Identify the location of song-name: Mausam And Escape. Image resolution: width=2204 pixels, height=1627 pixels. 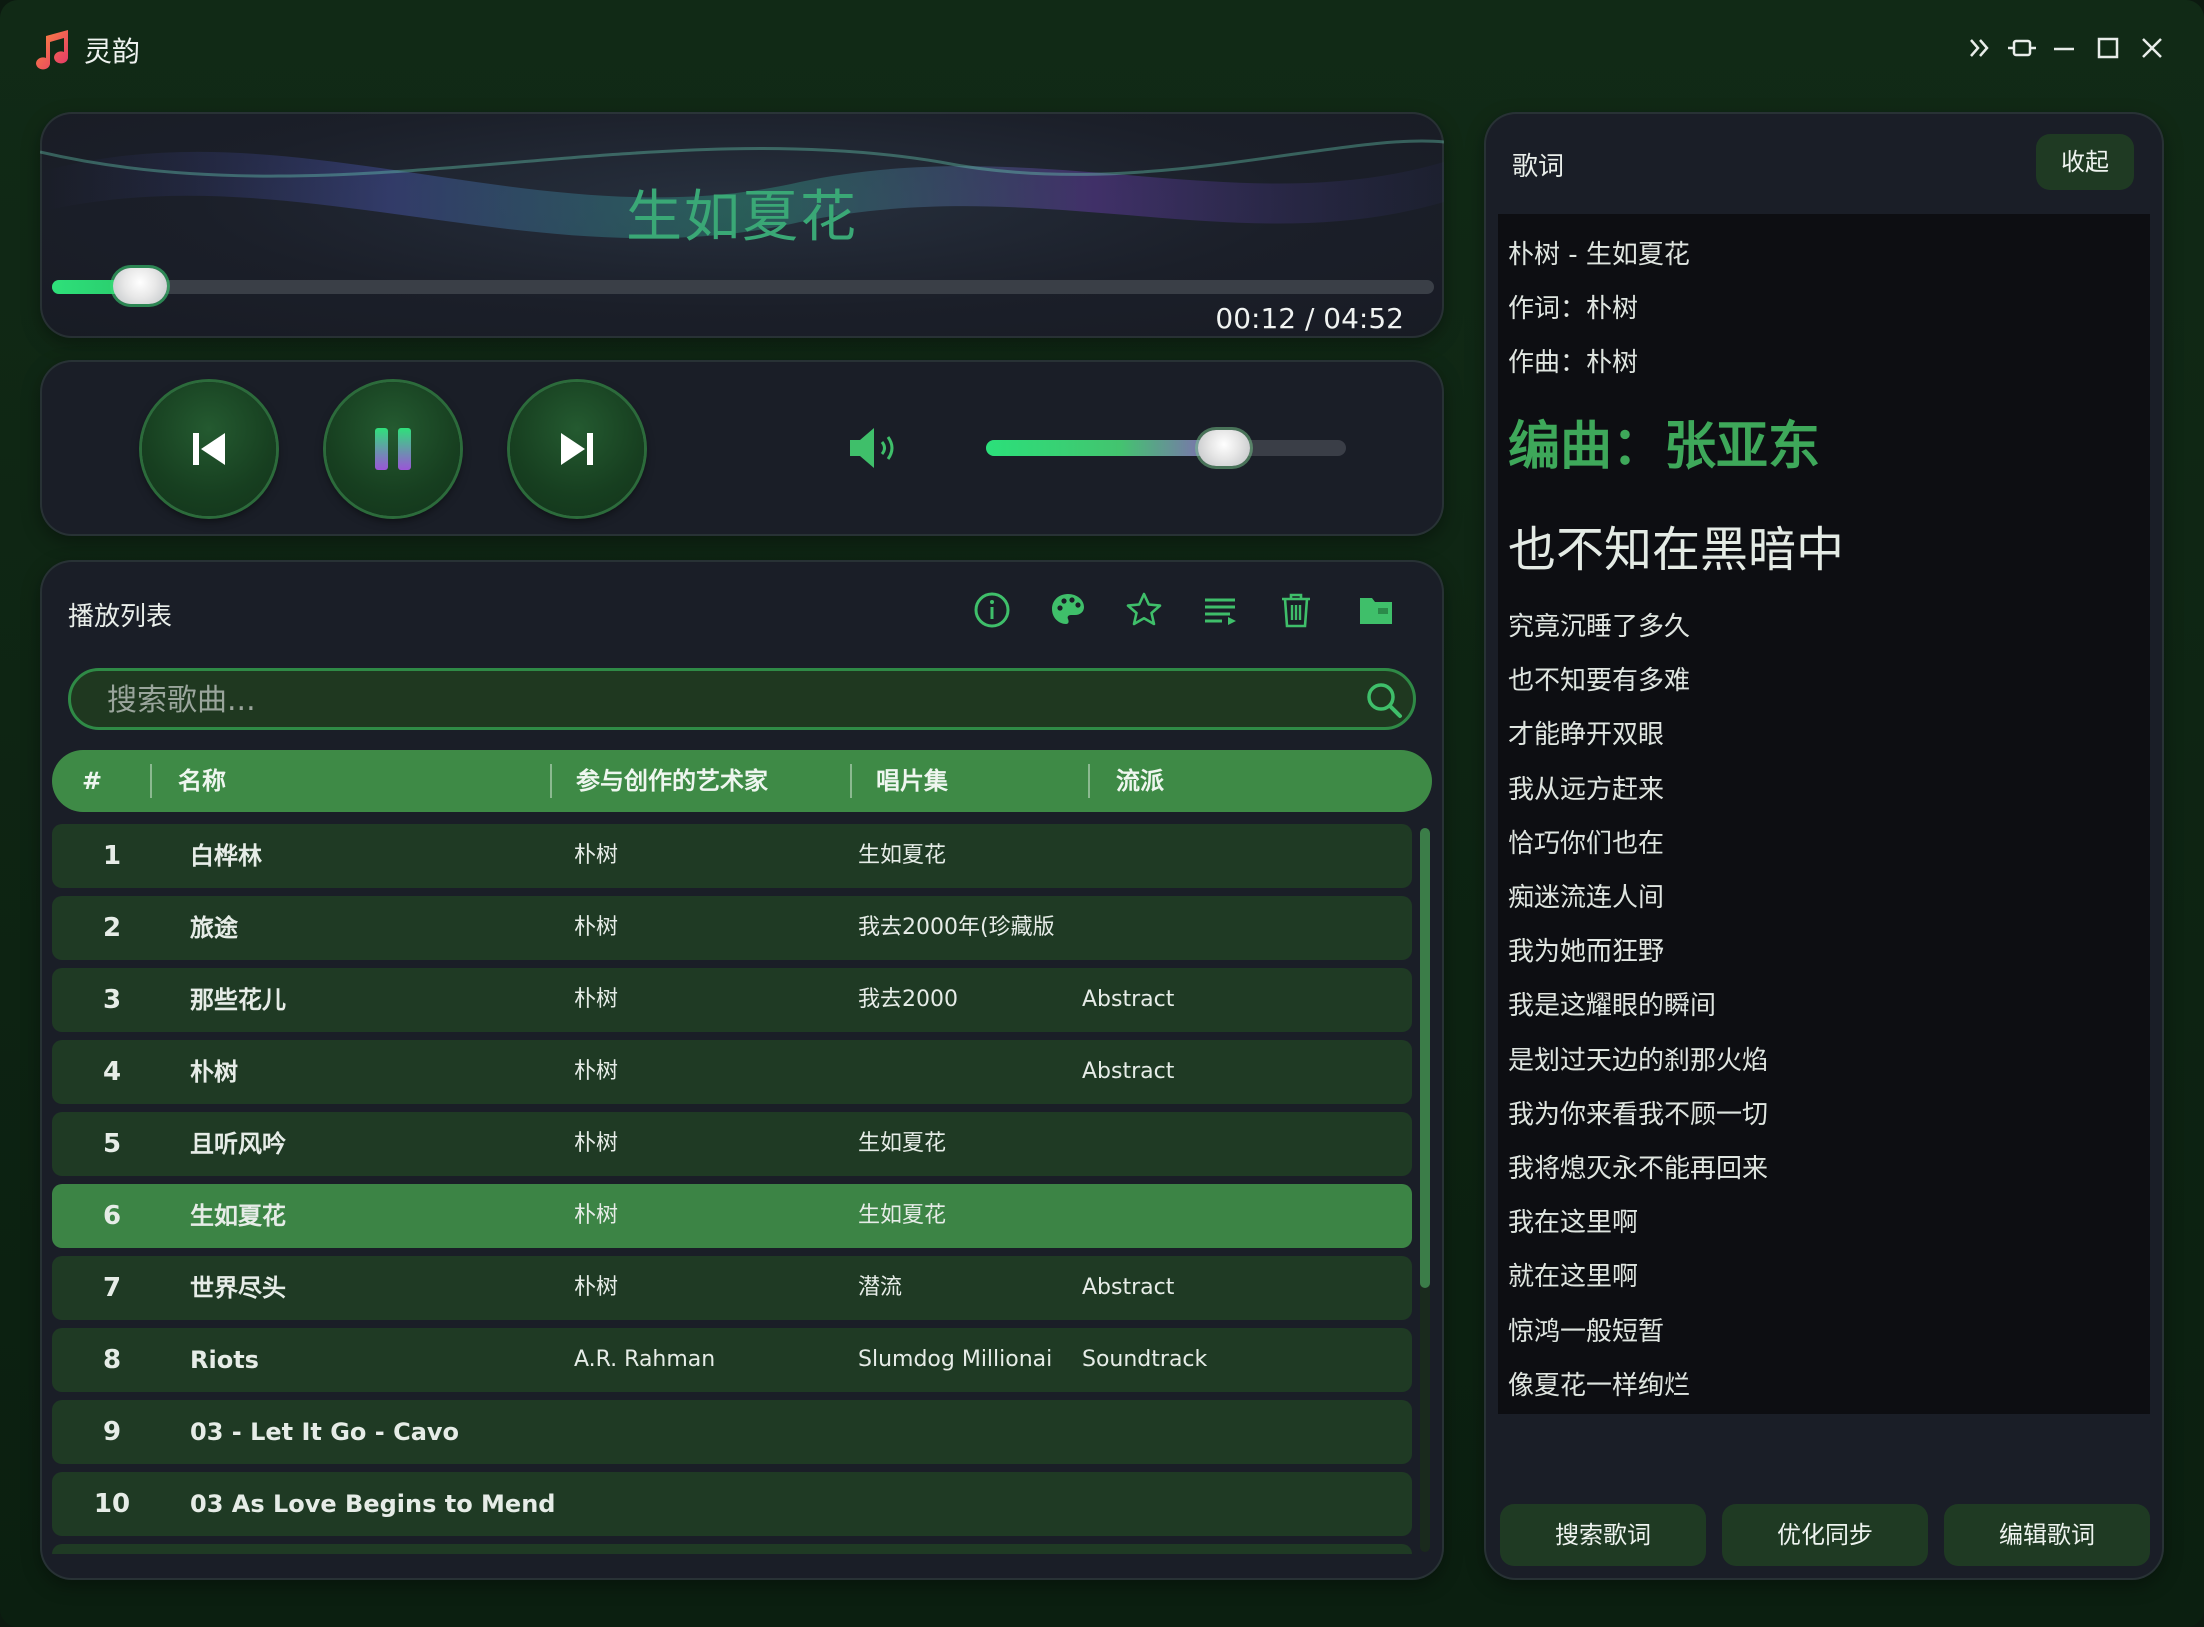
(328, 1549).